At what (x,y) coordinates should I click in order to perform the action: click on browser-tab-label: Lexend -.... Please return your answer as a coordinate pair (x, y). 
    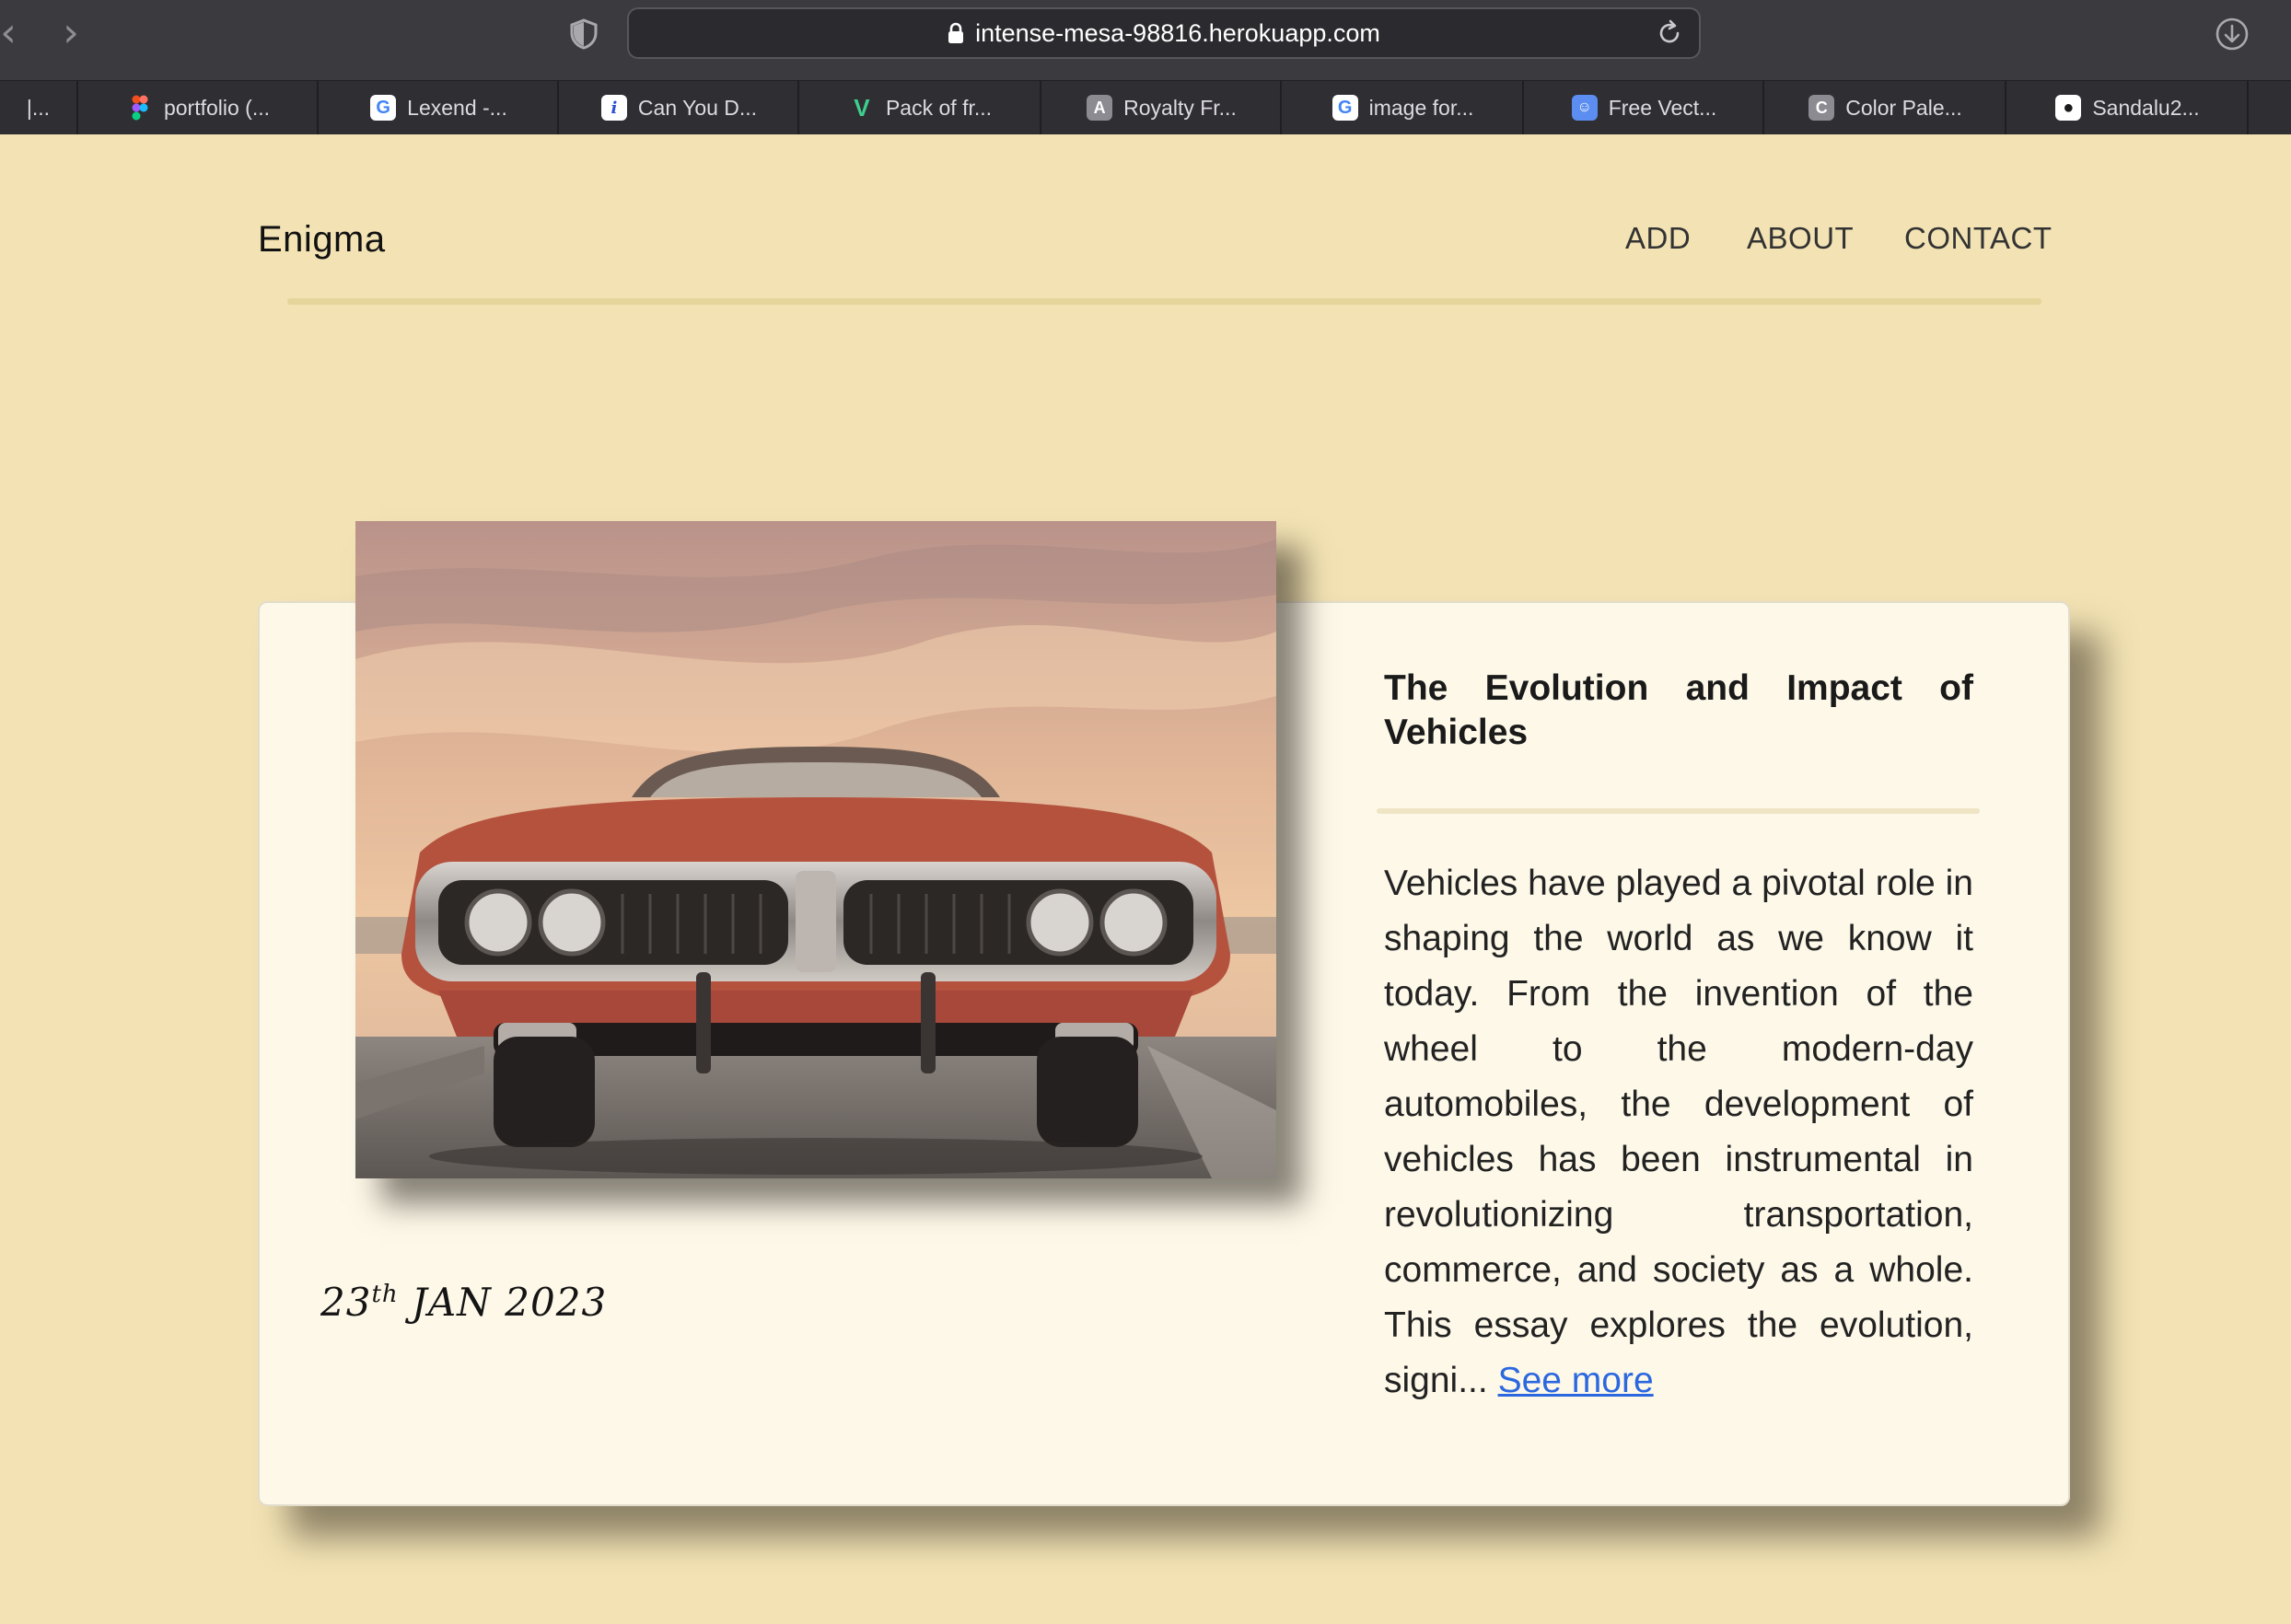
    Looking at the image, I should click on (457, 107).